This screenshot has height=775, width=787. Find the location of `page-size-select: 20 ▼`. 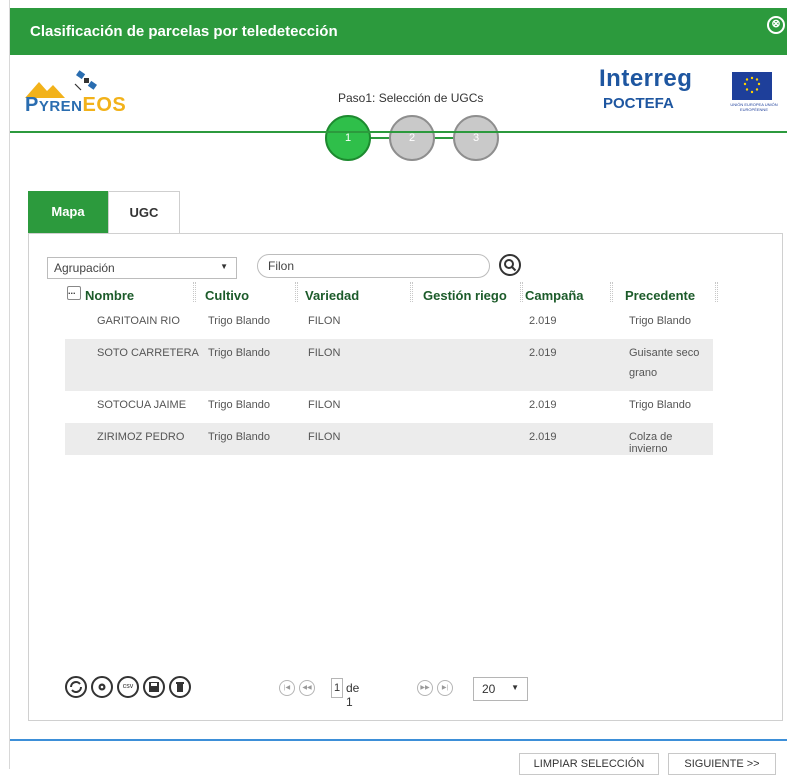

page-size-select: 20 ▼ is located at coordinates (500, 689).